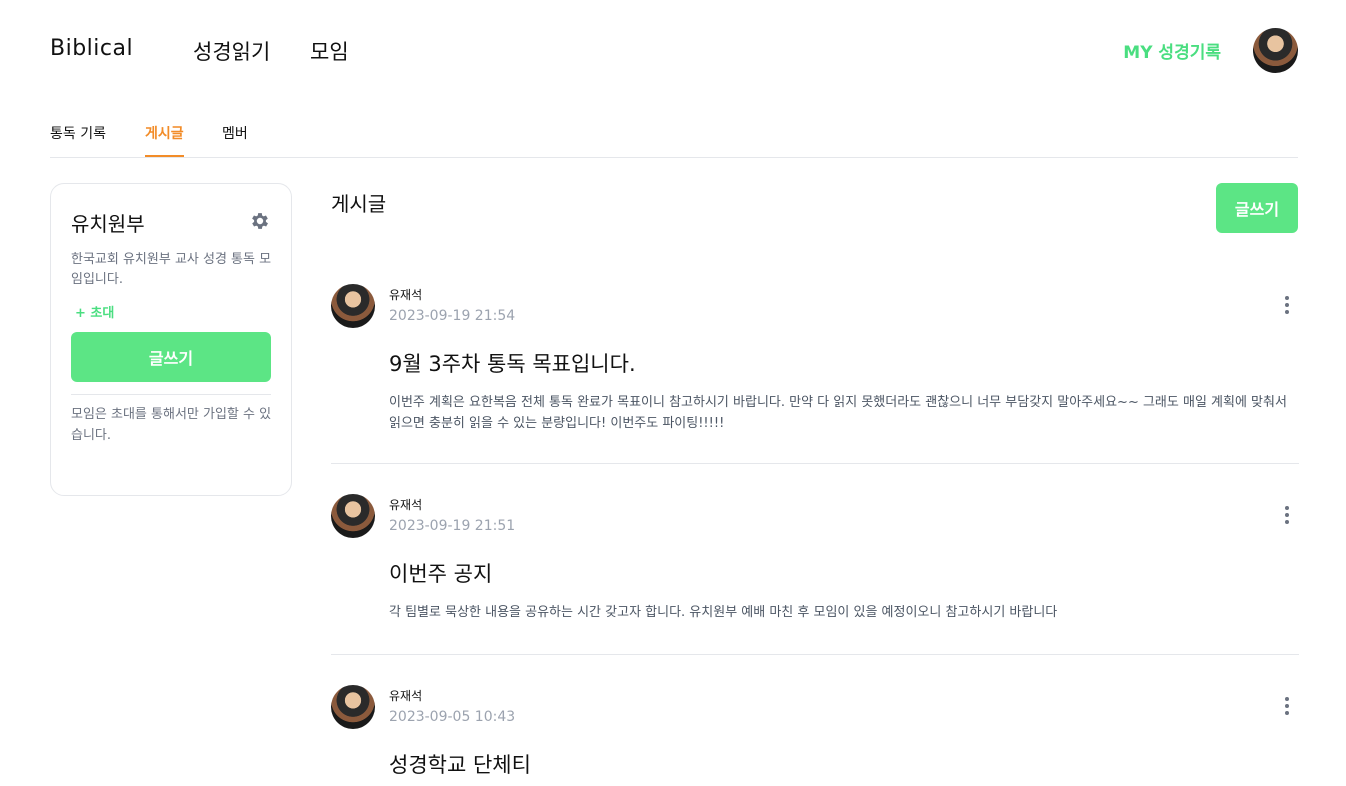 The width and height of the screenshot is (1346, 786). Describe the element at coordinates (359, 204) in the screenshot. I see `posts-heading: 게시글` at that location.